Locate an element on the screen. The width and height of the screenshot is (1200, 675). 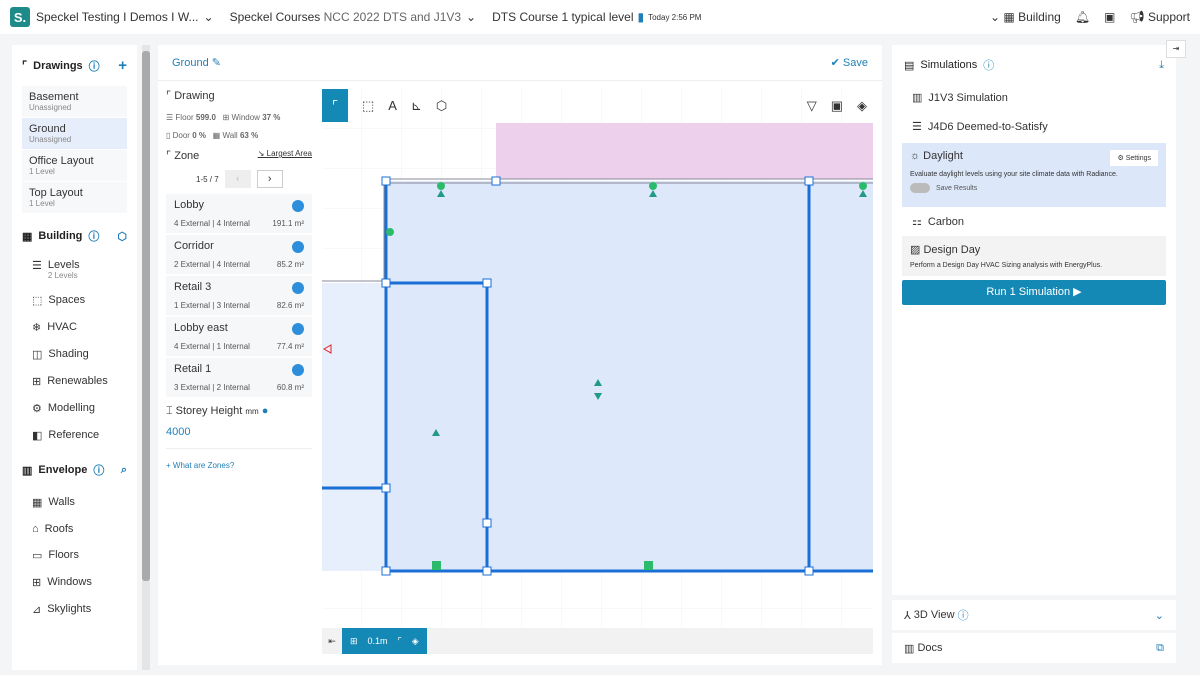
download-icon: ⤓ is located at coordinates (1161, 65).